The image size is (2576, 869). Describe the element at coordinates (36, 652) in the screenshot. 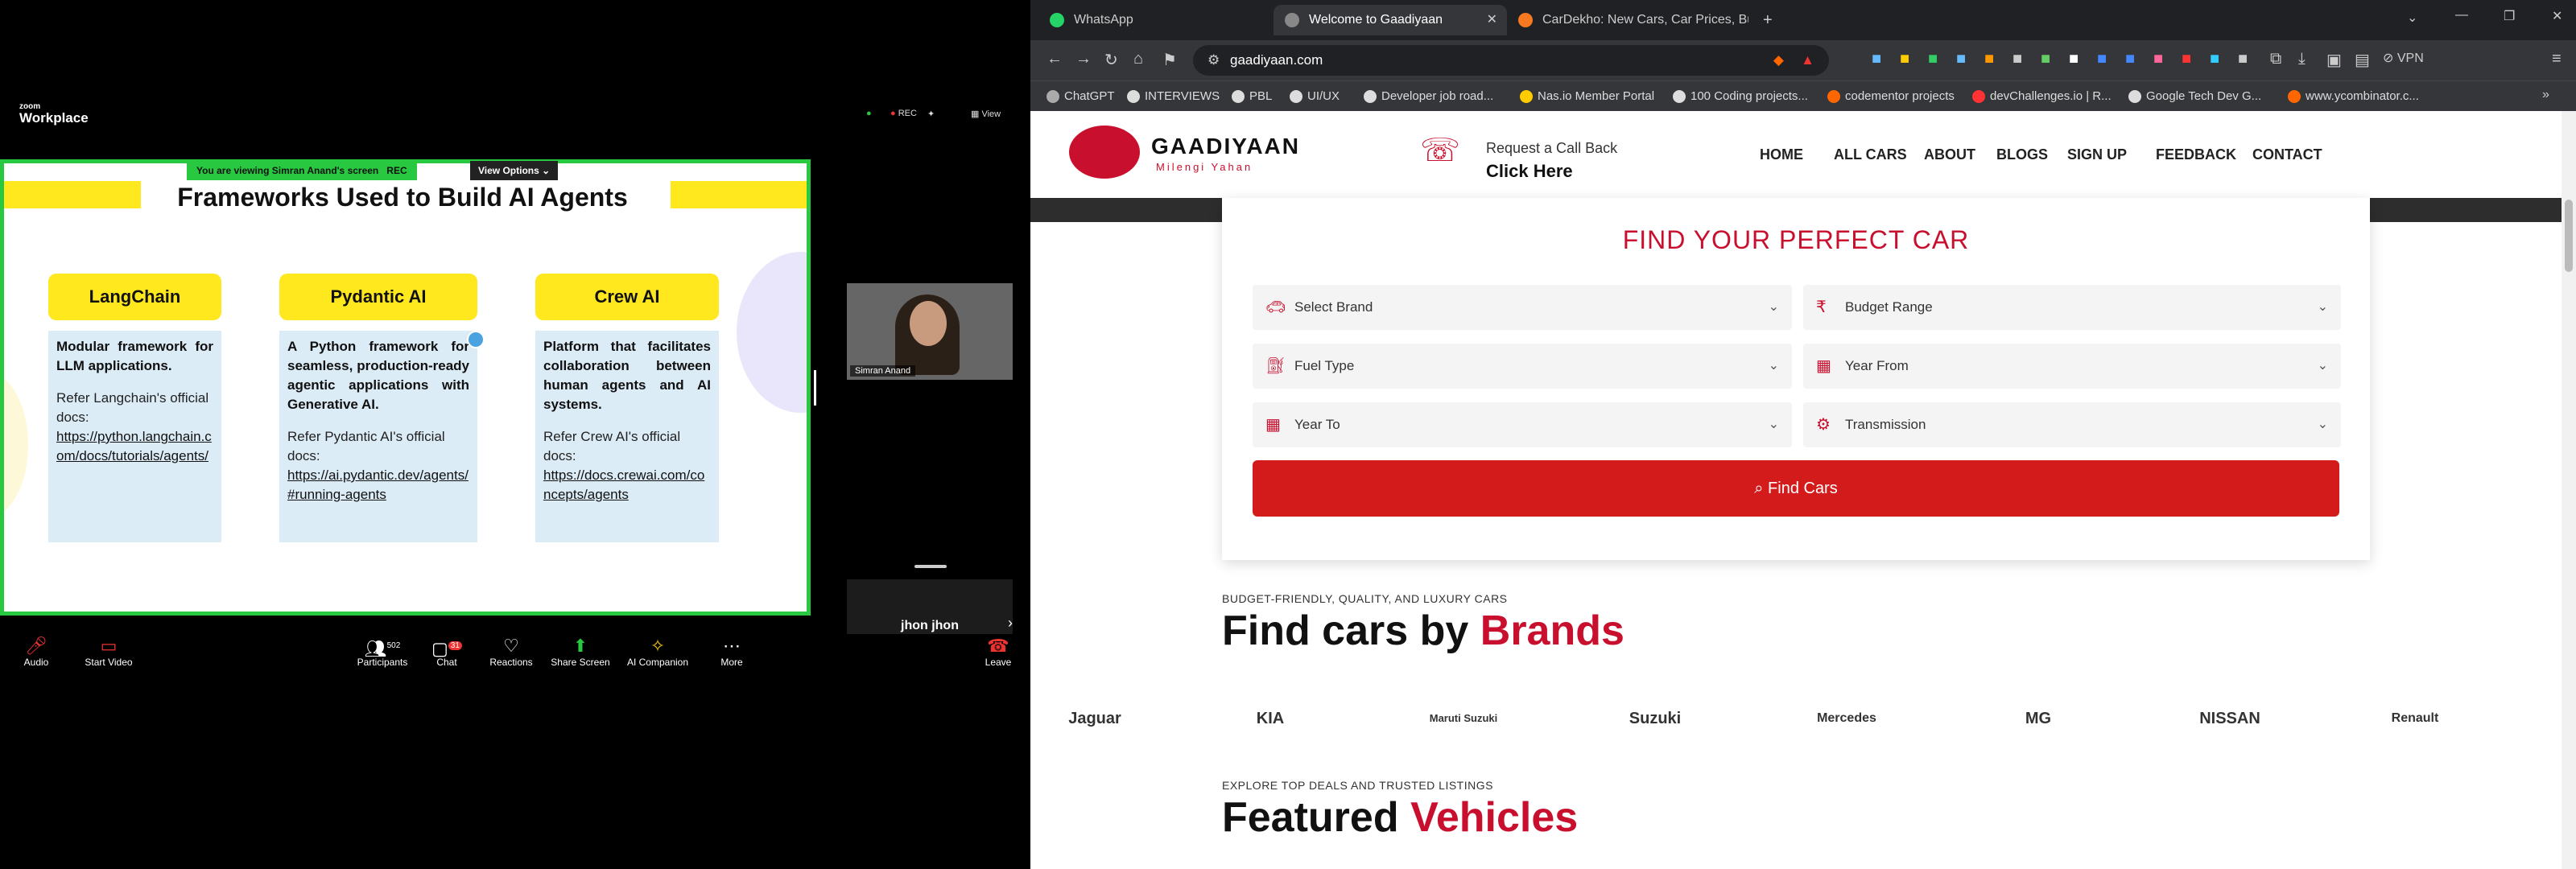

I see `audio-button: 🎤︎ Audio` at that location.